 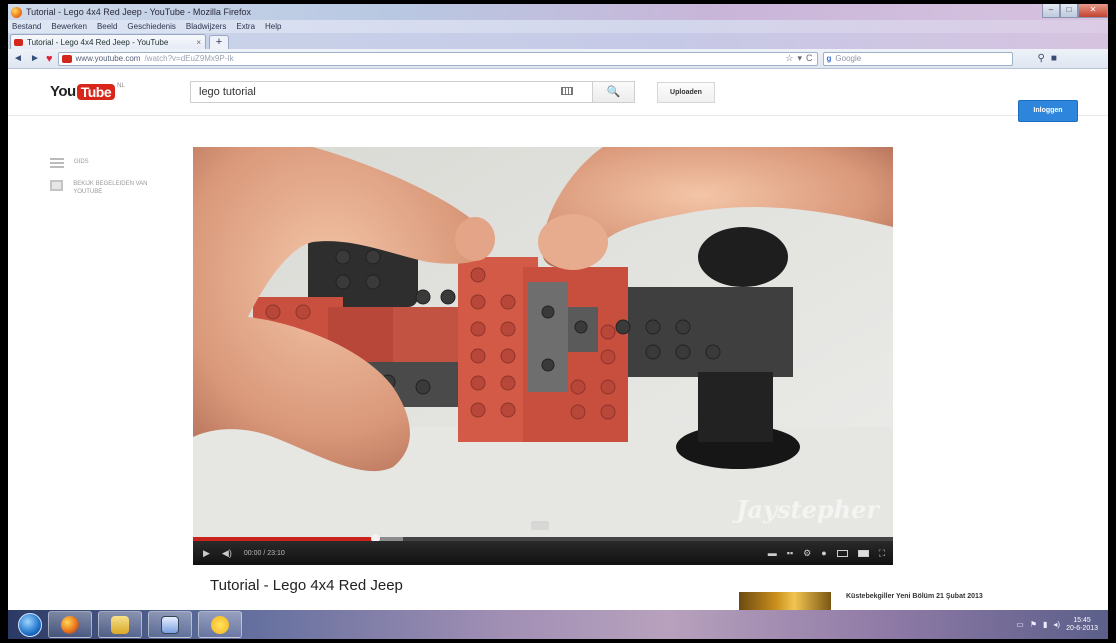 What do you see at coordinates (1048, 111) in the screenshot?
I see `login-button: Inloggen` at bounding box center [1048, 111].